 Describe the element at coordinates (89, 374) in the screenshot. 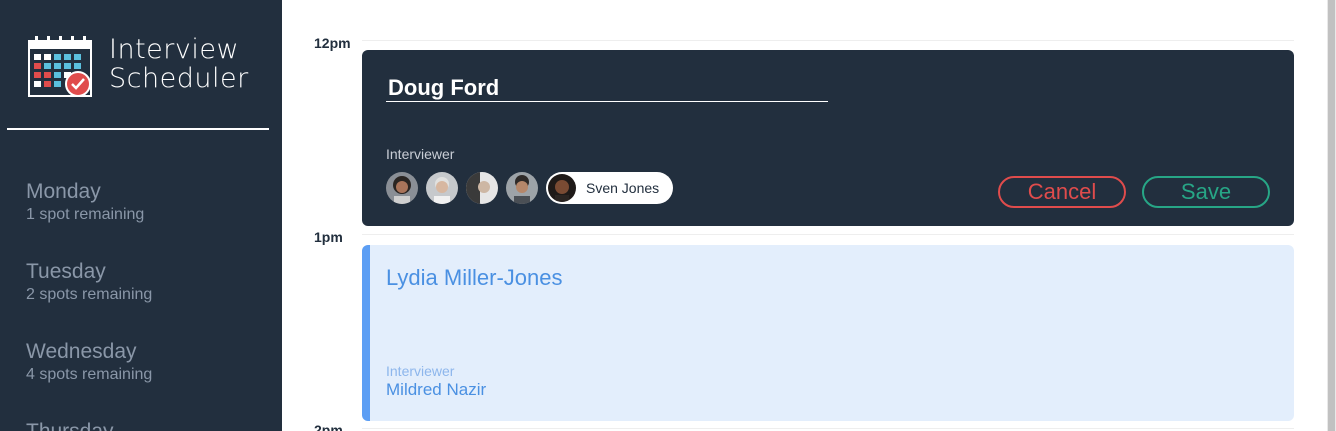

I see `day-spots: 4 spots remaining` at that location.